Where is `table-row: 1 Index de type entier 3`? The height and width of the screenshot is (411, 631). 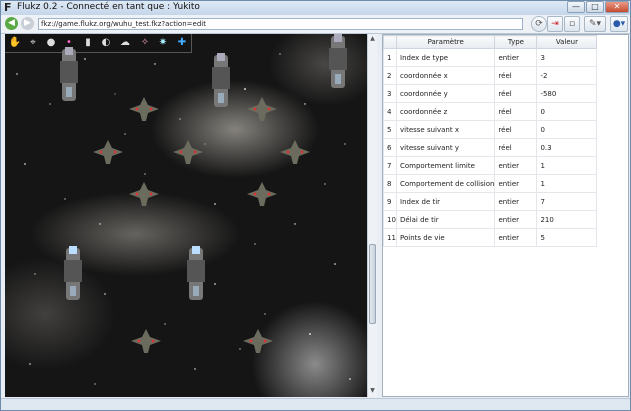
table-row: 1 Index de type entier 3 is located at coordinates (490, 57).